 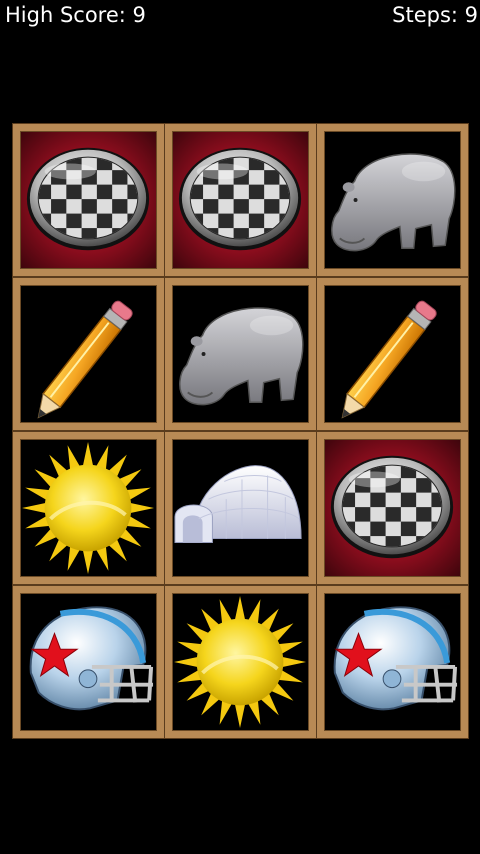 I want to click on igloo-icon, so click(x=238, y=504).